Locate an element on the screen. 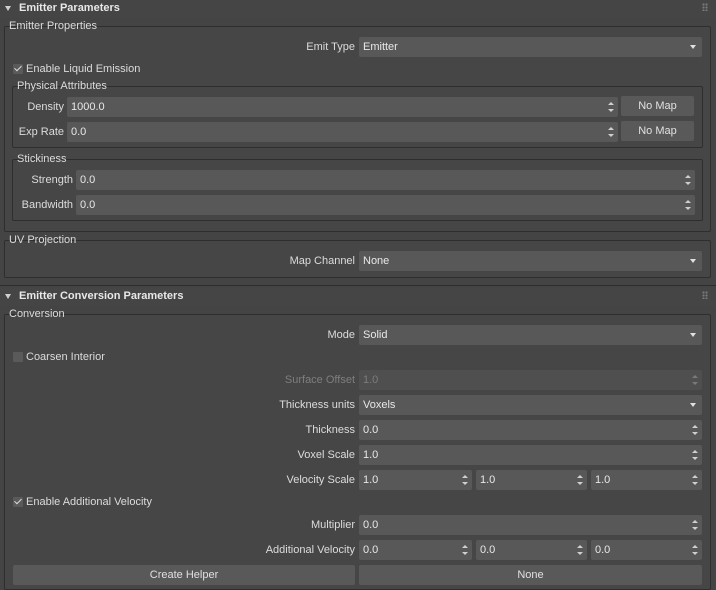  bandwidth-spinner: 0.0 is located at coordinates (385, 205).